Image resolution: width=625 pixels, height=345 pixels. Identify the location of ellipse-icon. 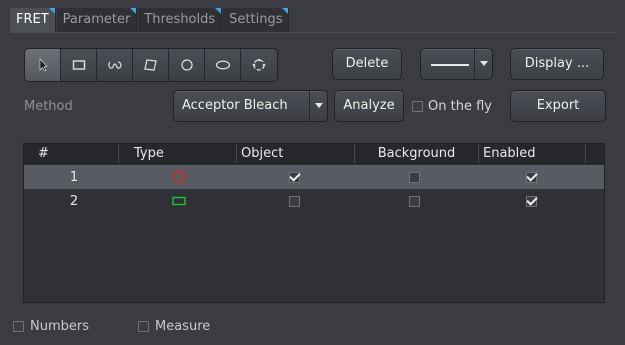
(222, 65).